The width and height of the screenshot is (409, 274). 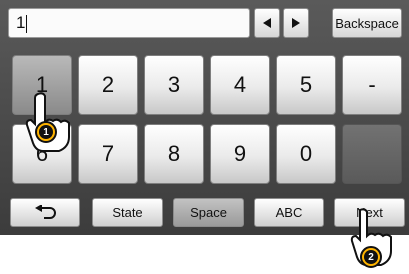 I want to click on left-arrow-icon, so click(x=267, y=23).